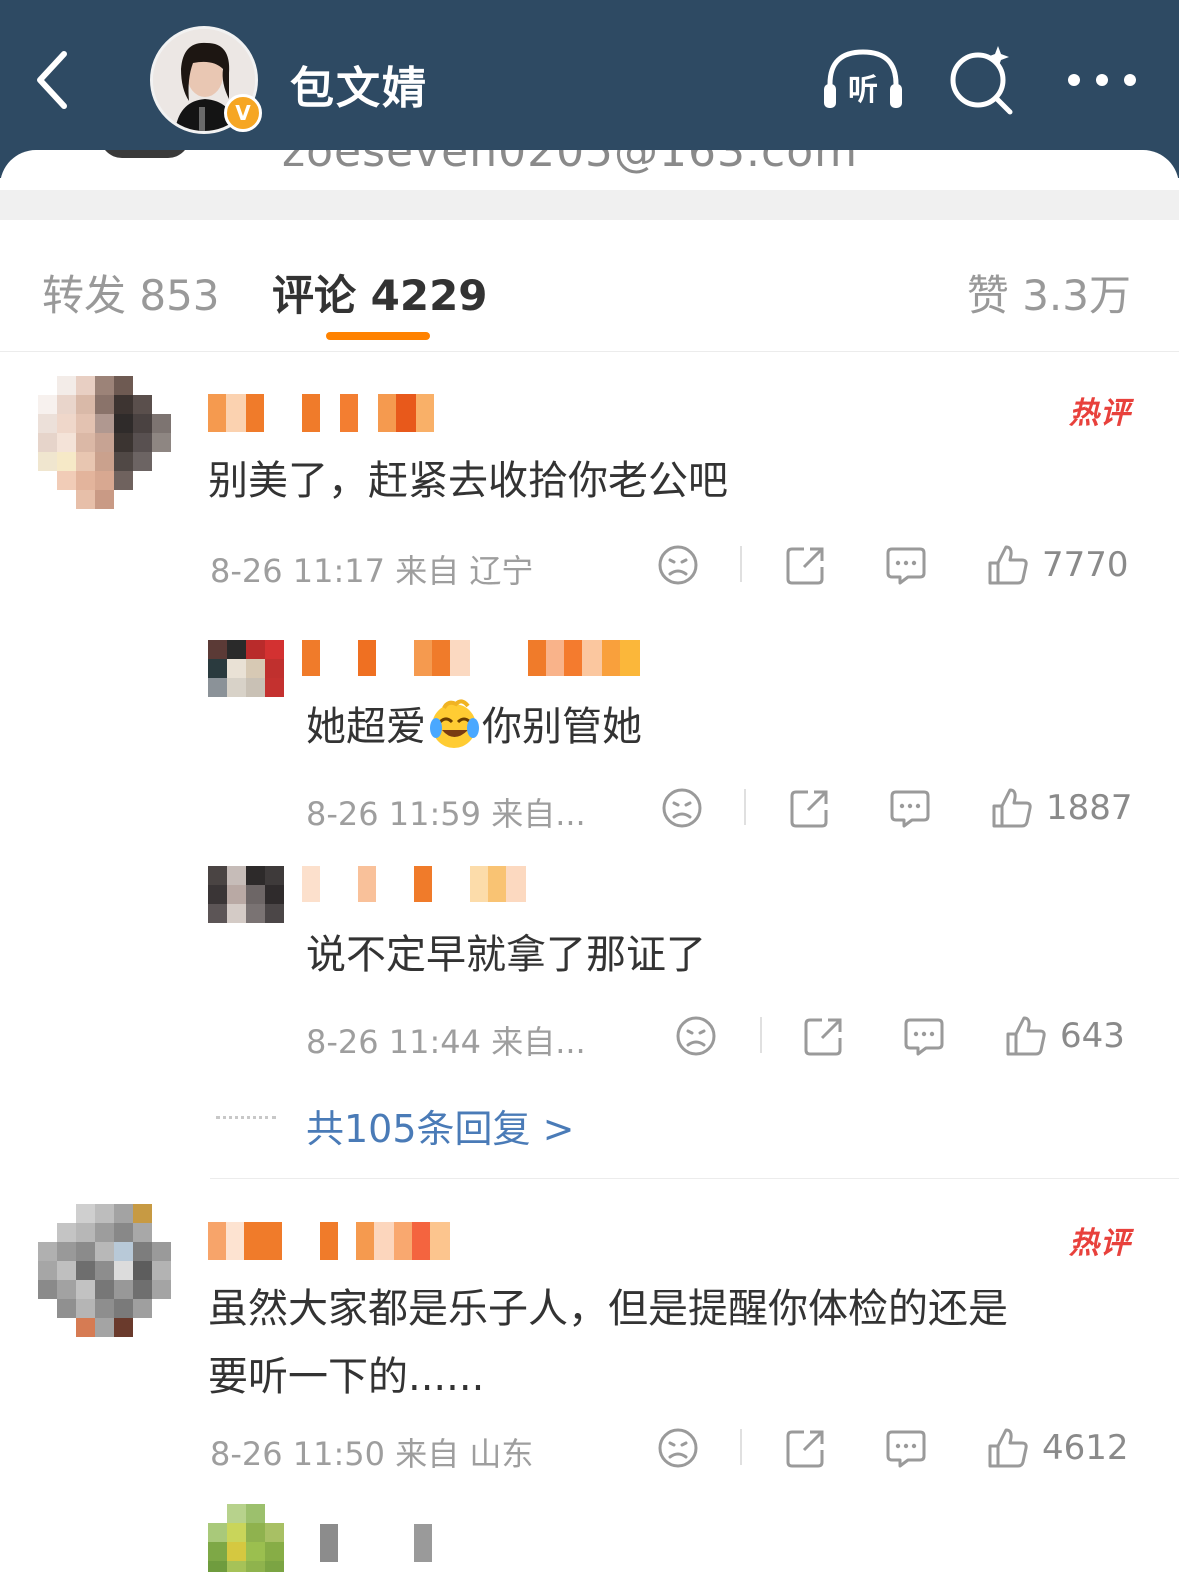 The width and height of the screenshot is (1179, 1572). I want to click on reply-text: 说不定早就拿了那证了, so click(506, 955).